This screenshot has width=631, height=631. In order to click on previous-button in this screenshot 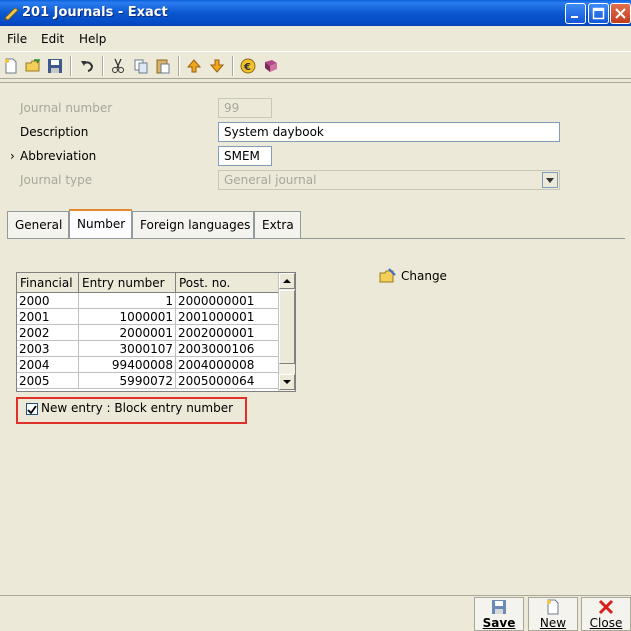, I will do `click(194, 66)`.